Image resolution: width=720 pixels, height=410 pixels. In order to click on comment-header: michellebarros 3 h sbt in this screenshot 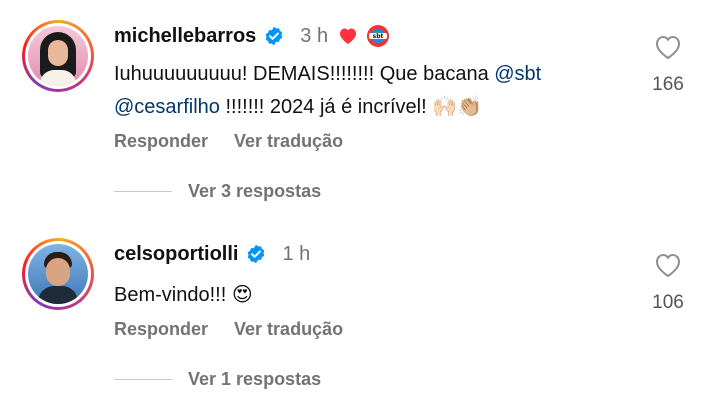, I will do `click(252, 36)`.